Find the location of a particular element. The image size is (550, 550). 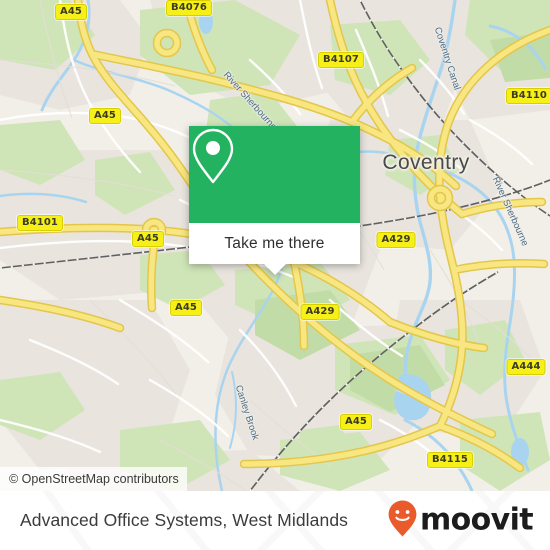

take-me-there-button: Take me there is located at coordinates (274, 243).